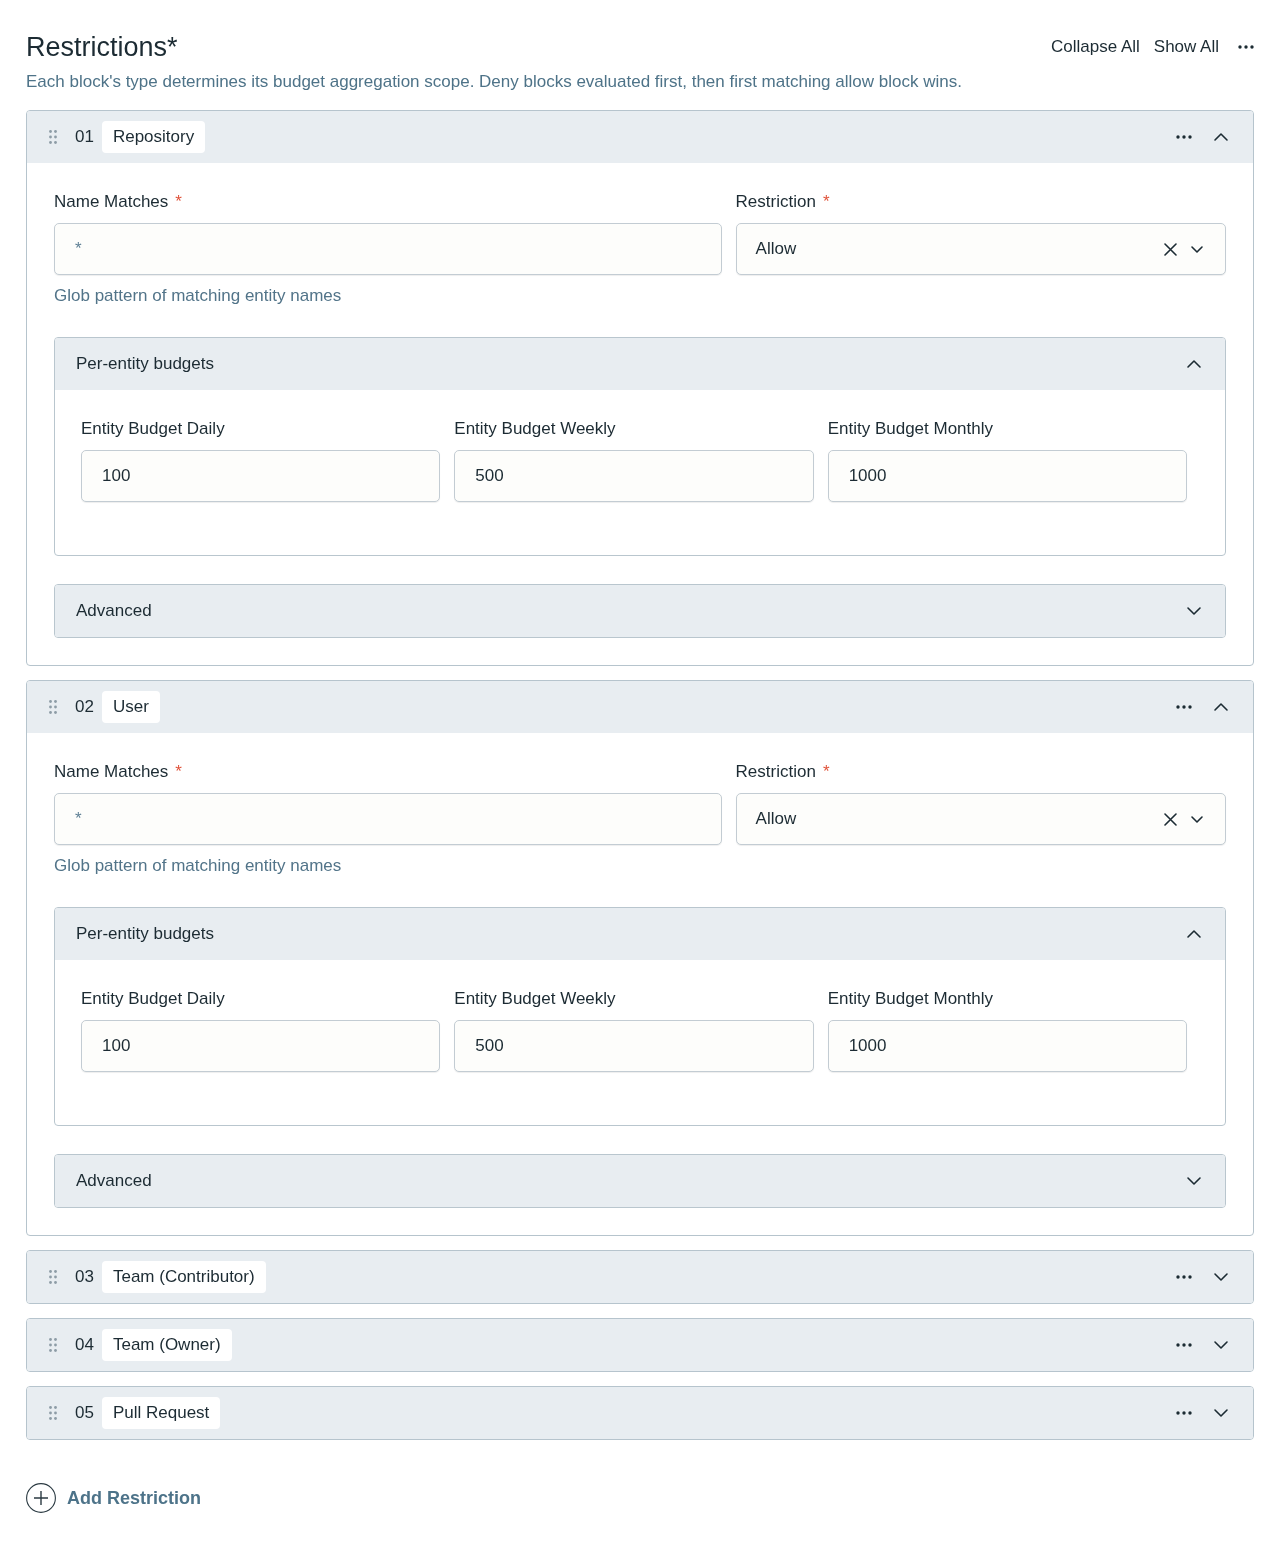  I want to click on add-restriction-button: Add Restriction, so click(113, 1498).